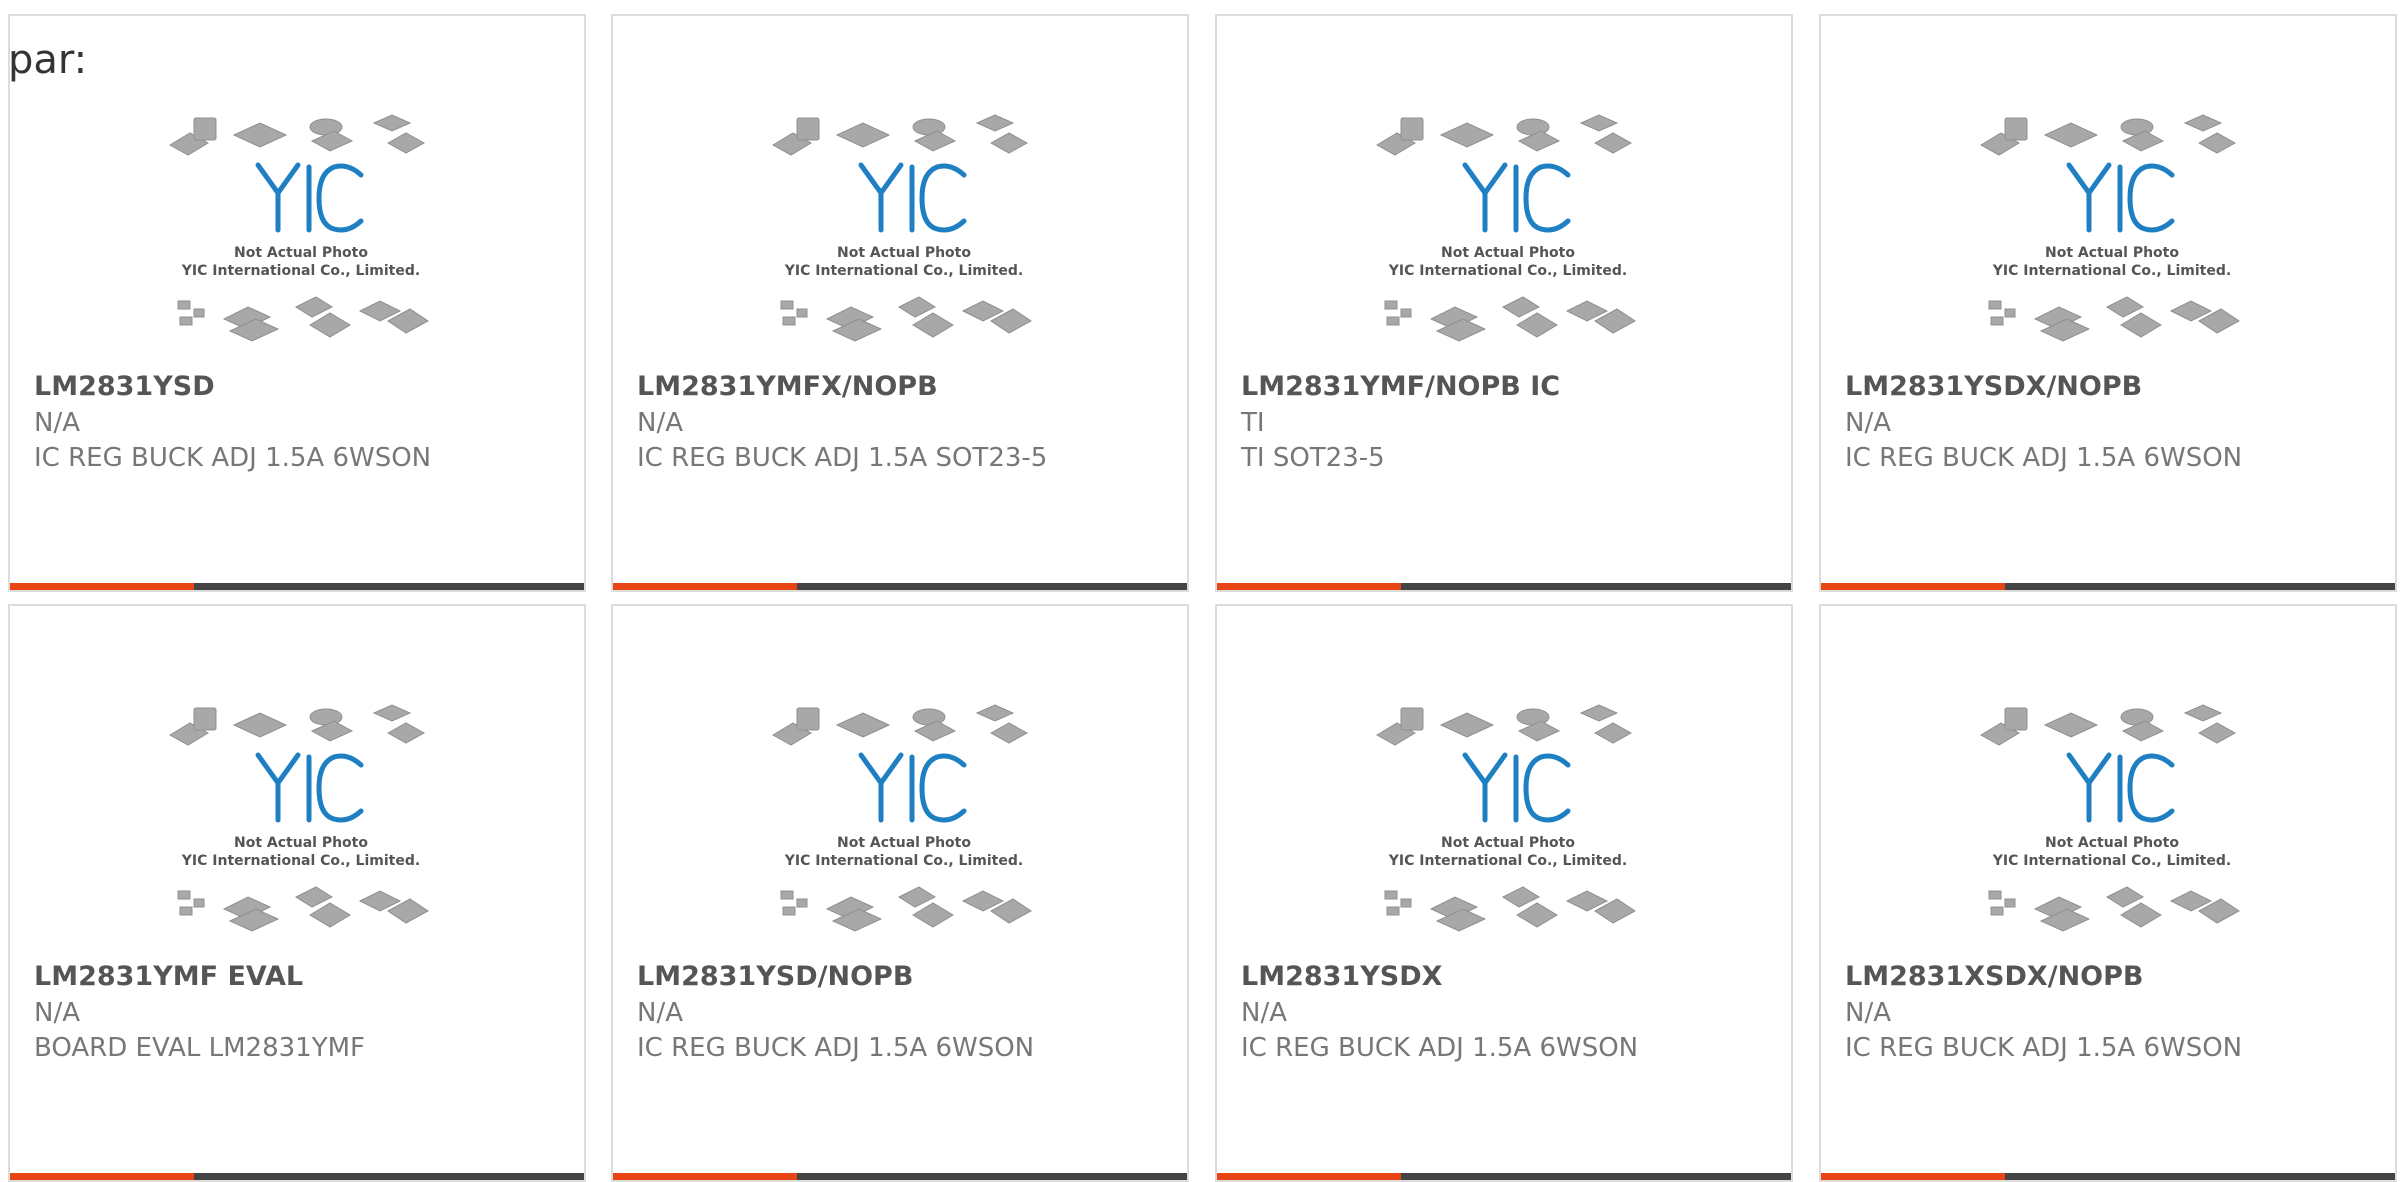 This screenshot has width=2400, height=1182. I want to click on product-description: TI SOT23-5, so click(1313, 458).